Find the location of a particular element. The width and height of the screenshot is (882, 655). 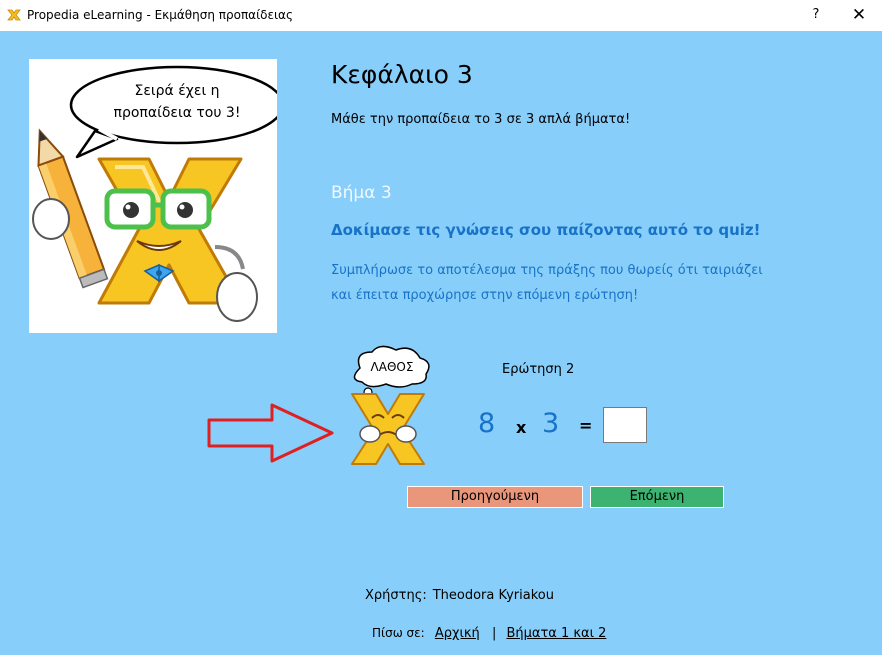

back-label: Πίσω σε: is located at coordinates (398, 633).